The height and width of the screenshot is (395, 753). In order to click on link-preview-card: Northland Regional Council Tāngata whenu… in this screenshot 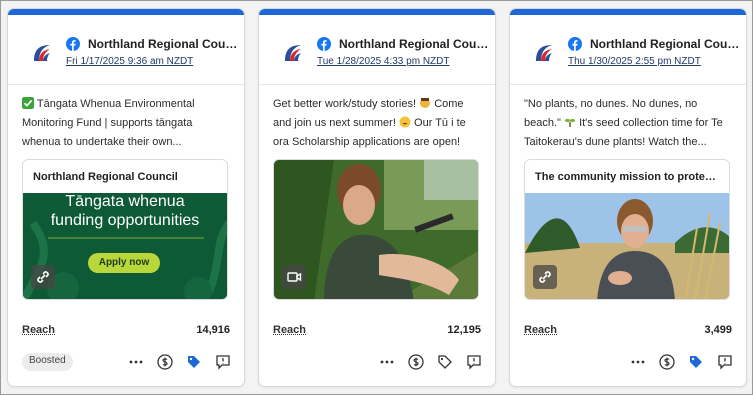, I will do `click(125, 229)`.